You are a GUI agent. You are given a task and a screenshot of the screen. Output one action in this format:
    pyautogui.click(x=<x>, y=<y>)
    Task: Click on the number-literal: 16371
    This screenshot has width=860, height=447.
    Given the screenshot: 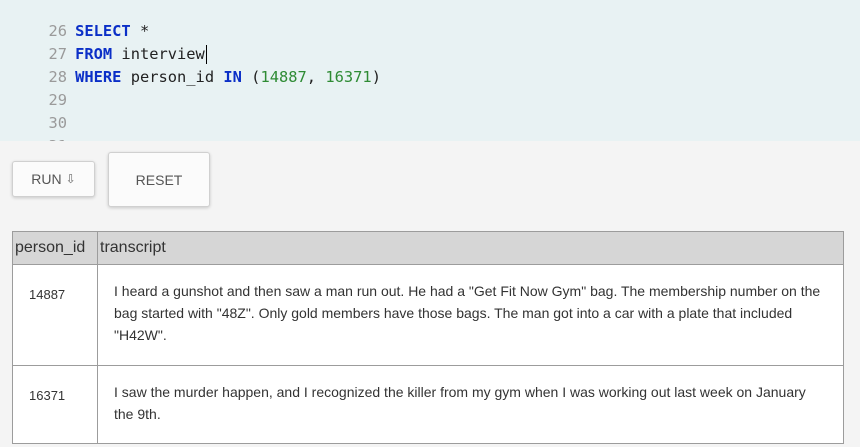 What is the action you would take?
    pyautogui.click(x=348, y=77)
    